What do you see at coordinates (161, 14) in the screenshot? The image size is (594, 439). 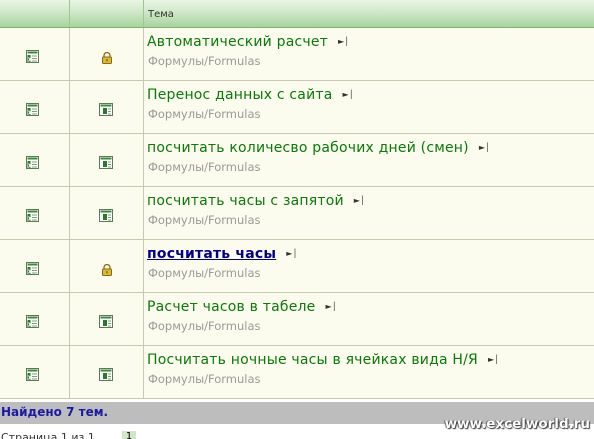 I see `header-topic-label: Тема` at bounding box center [161, 14].